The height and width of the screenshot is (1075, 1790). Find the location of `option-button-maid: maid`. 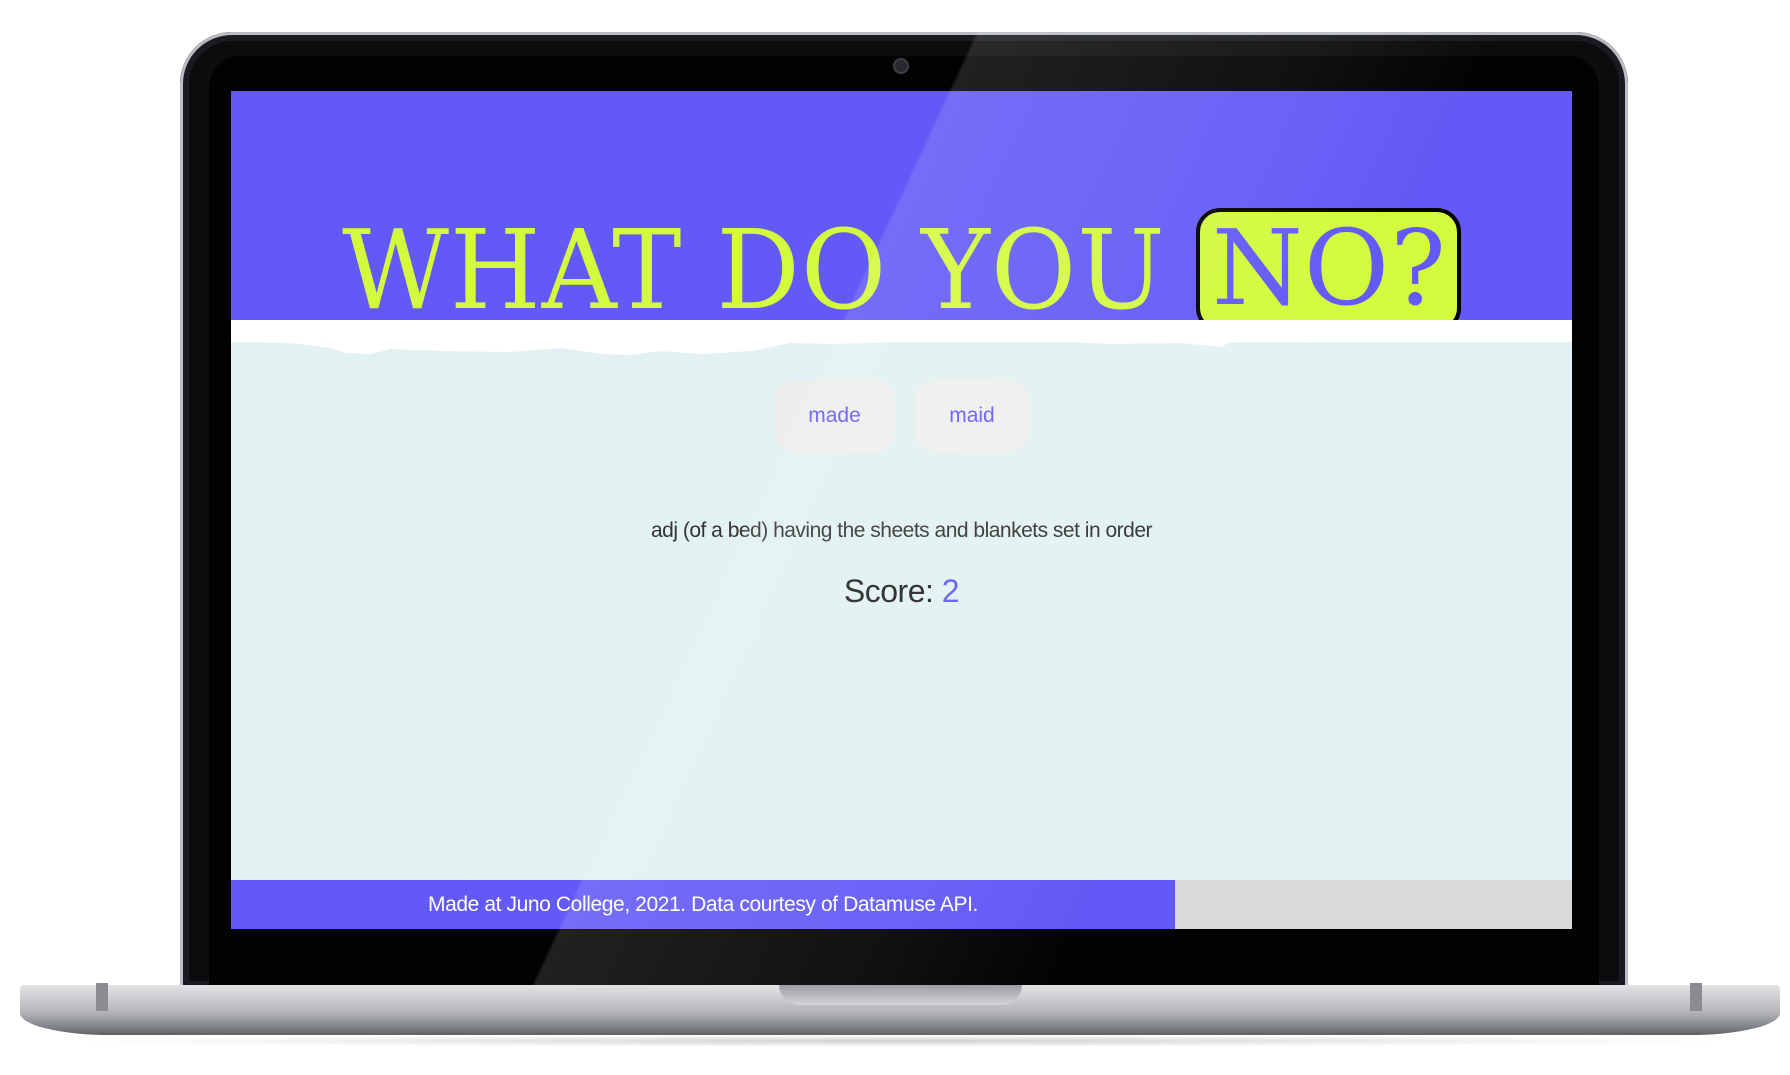

option-button-maid: maid is located at coordinates (972, 416).